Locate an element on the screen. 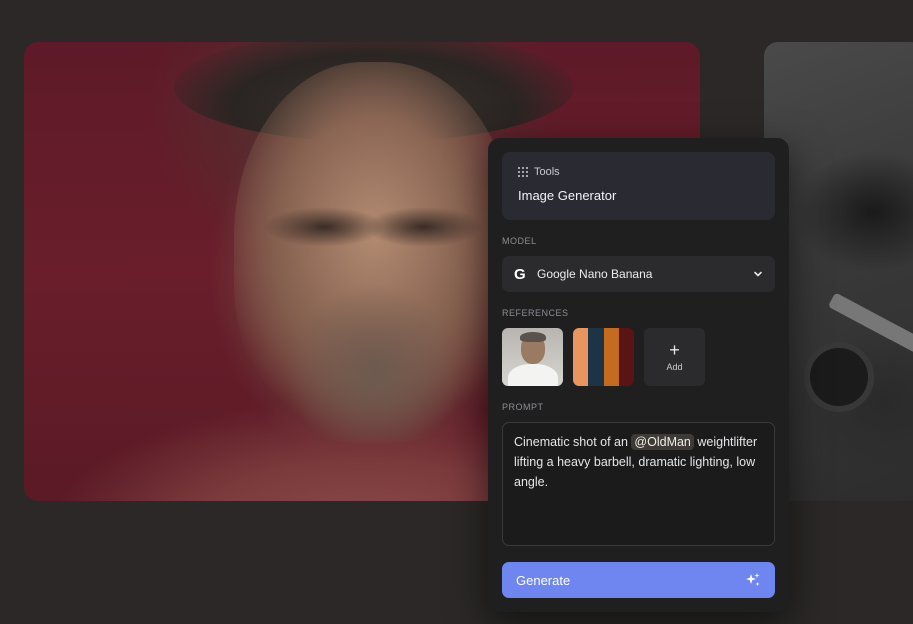 The height and width of the screenshot is (624, 913). generate-button: Generate is located at coordinates (638, 580).